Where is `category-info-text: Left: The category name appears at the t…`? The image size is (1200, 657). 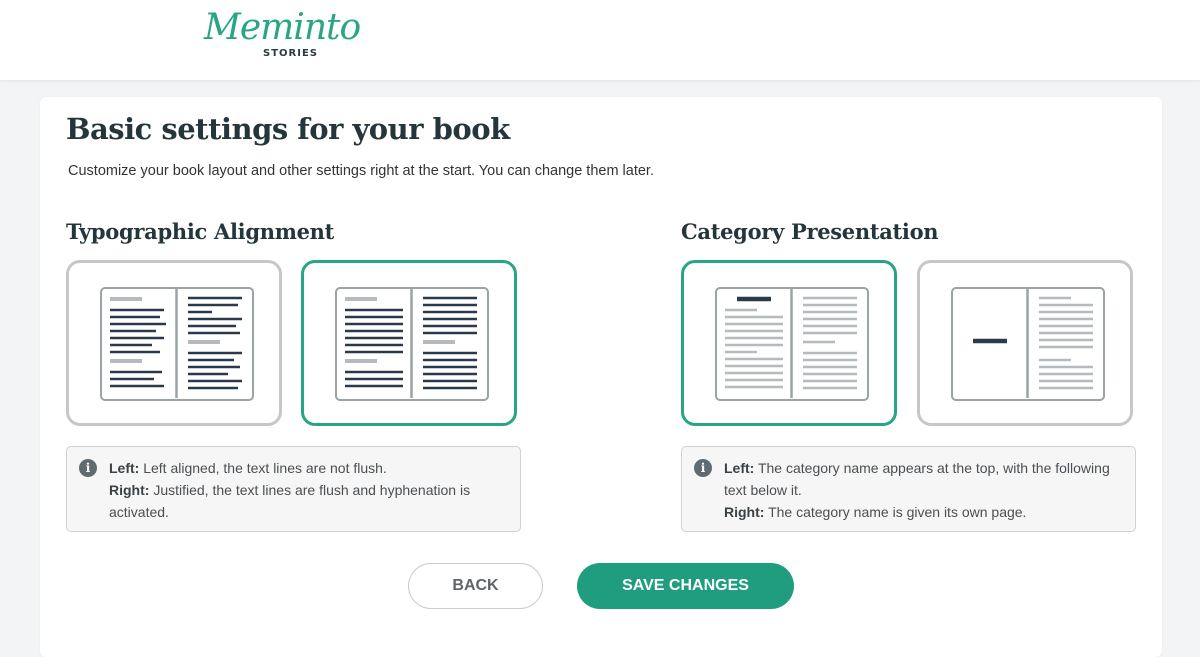 category-info-text: Left: The category name appears at the t… is located at coordinates (923, 490).